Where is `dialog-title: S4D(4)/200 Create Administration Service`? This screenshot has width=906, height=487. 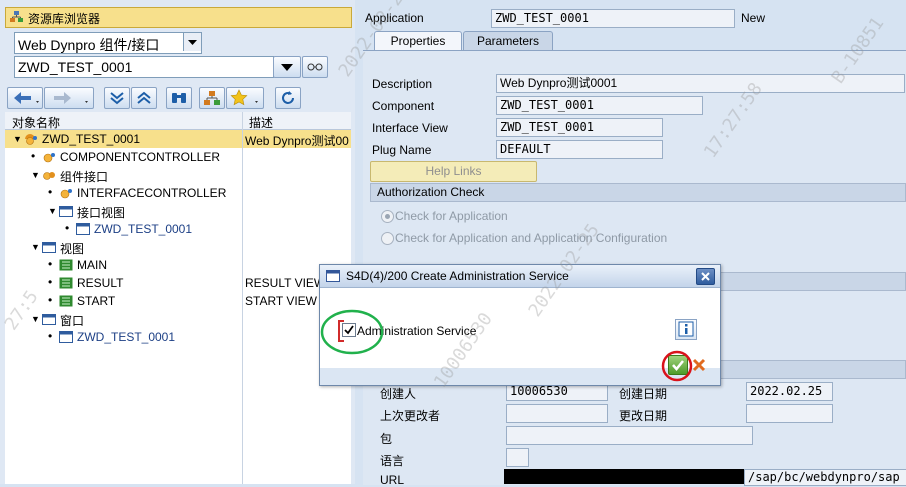
dialog-title: S4D(4)/200 Create Administration Service is located at coordinates (457, 276).